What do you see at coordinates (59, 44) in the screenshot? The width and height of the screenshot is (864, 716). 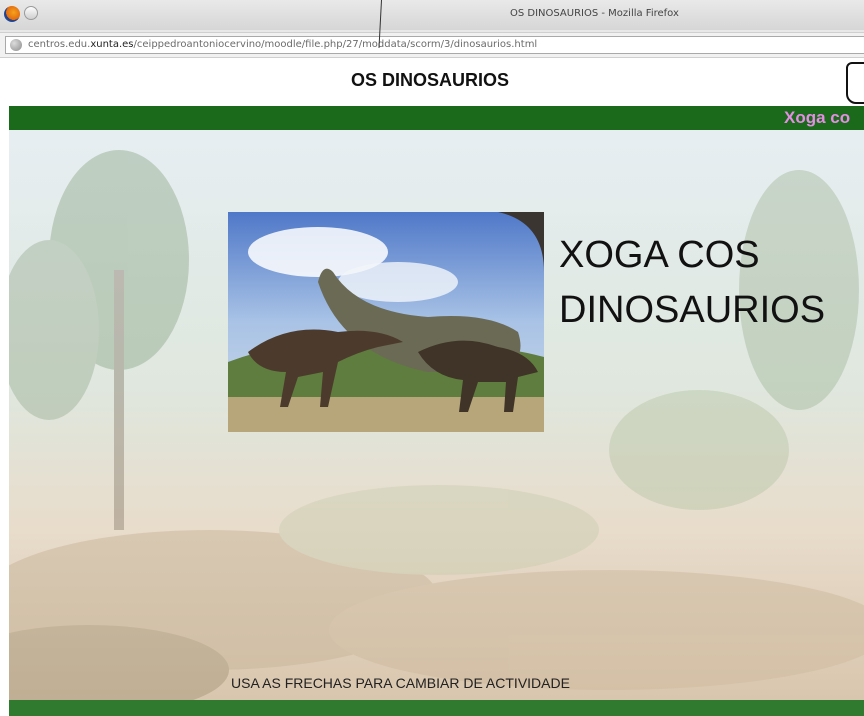 I see `url-prefix: centros.edu.` at bounding box center [59, 44].